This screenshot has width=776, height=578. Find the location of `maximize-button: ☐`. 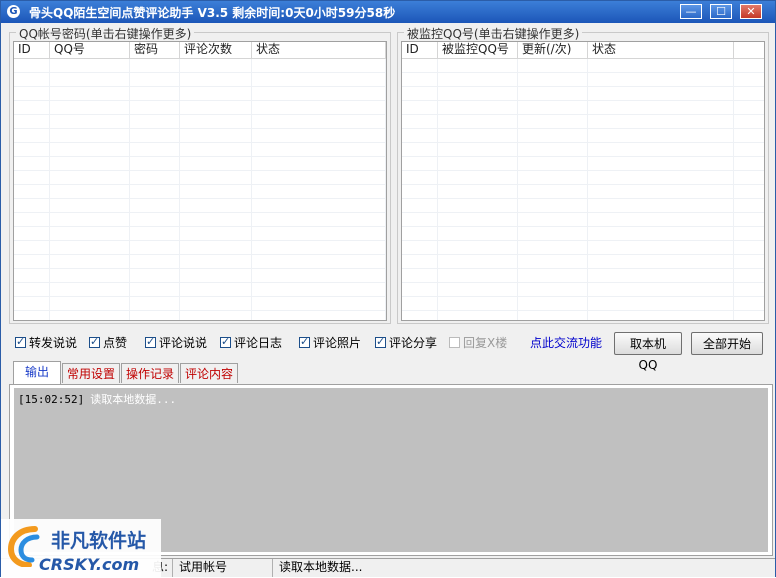

maximize-button: ☐ is located at coordinates (721, 11).